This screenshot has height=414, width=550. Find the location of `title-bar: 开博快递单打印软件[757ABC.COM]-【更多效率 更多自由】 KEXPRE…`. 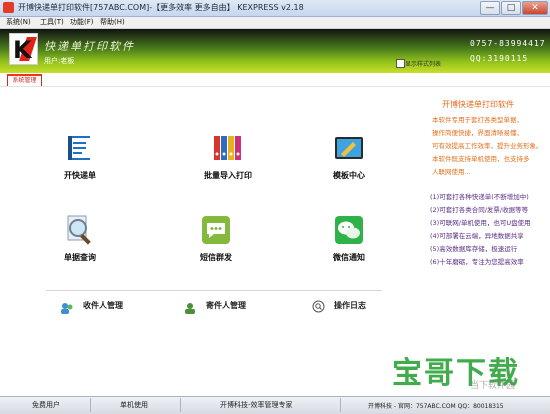

title-bar: 开博快递单打印软件[757ABC.COM]-【更多效率 更多自由】 KEXPRE… is located at coordinates (275, 8).